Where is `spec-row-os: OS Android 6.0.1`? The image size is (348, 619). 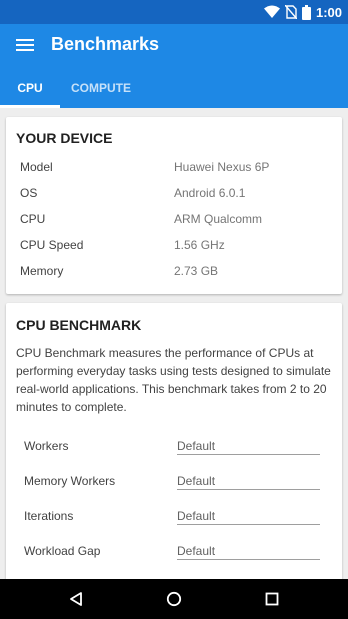 spec-row-os: OS Android 6.0.1 is located at coordinates (175, 199).